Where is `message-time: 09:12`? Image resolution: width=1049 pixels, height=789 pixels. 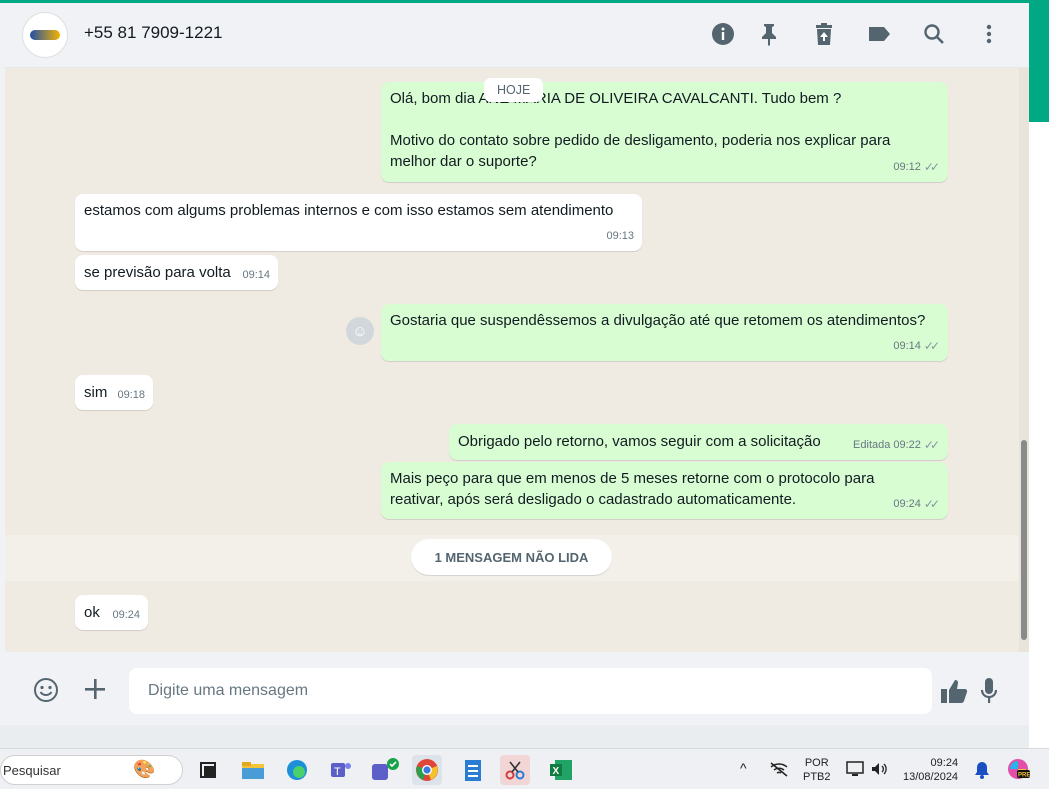 message-time: 09:12 is located at coordinates (907, 167).